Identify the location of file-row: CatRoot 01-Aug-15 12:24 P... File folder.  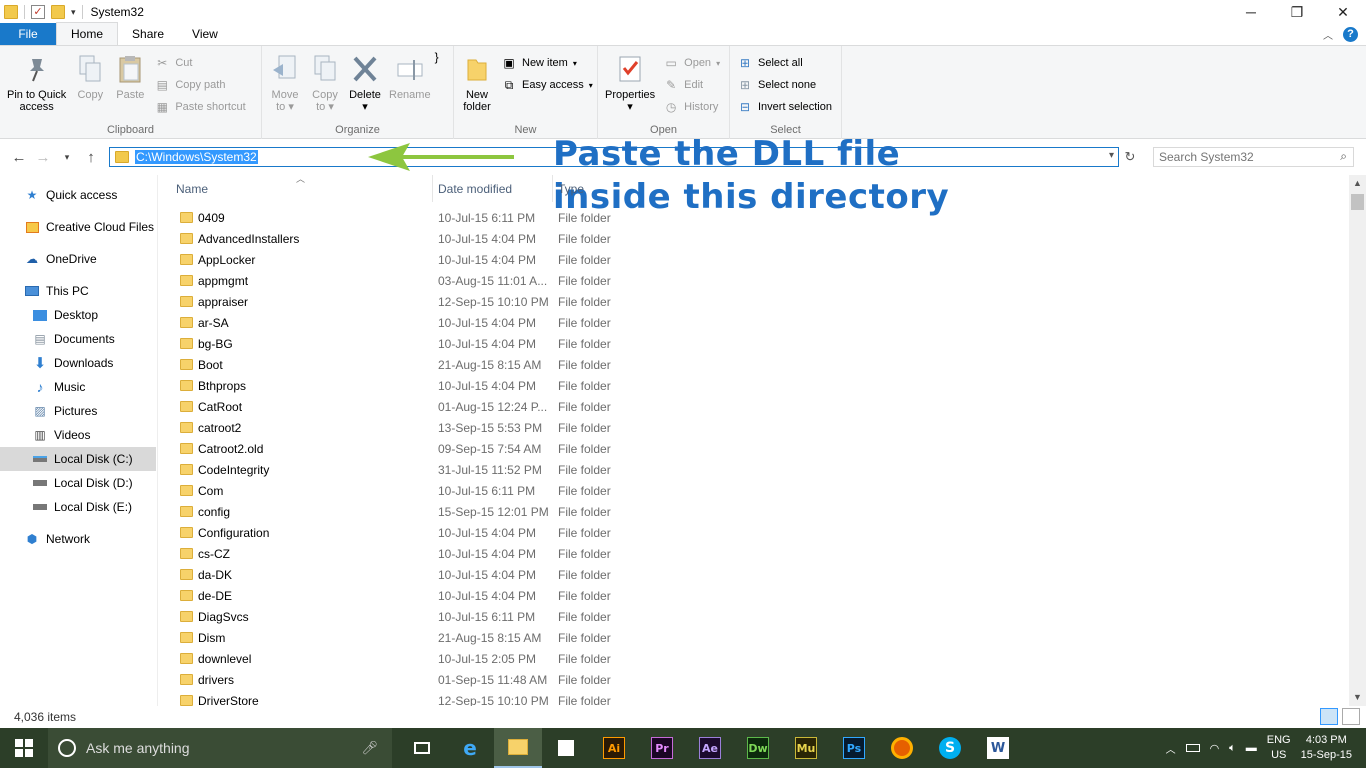
(753, 406).